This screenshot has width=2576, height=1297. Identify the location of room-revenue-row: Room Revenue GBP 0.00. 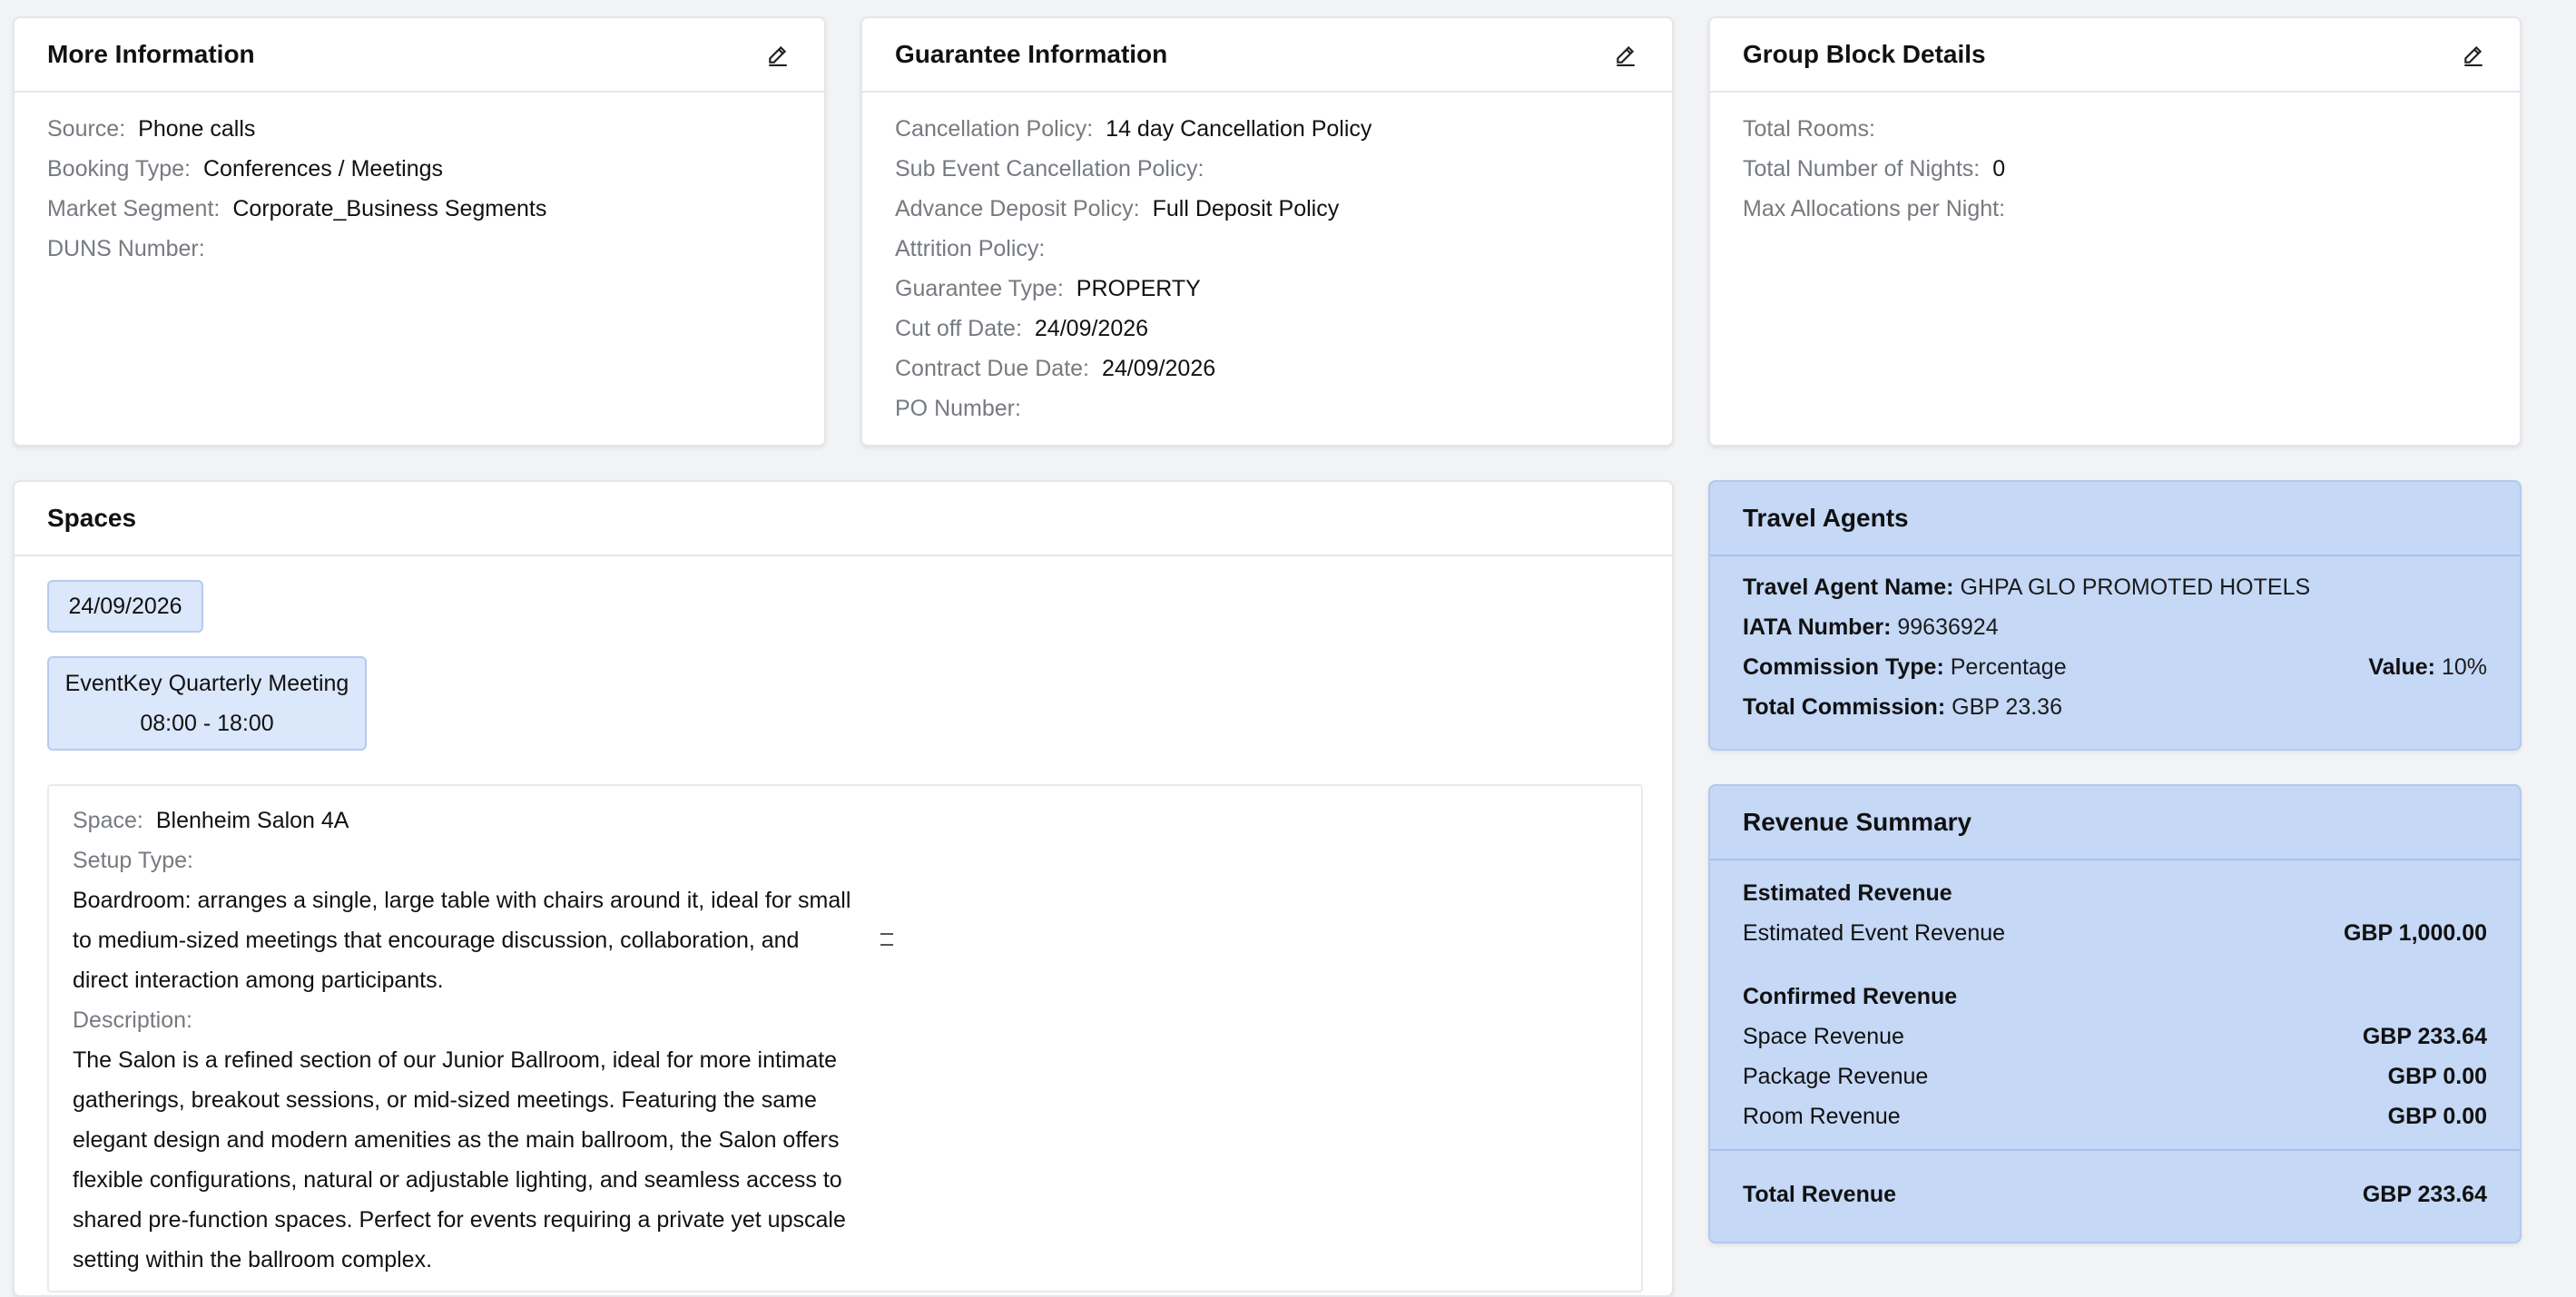
(2115, 1116).